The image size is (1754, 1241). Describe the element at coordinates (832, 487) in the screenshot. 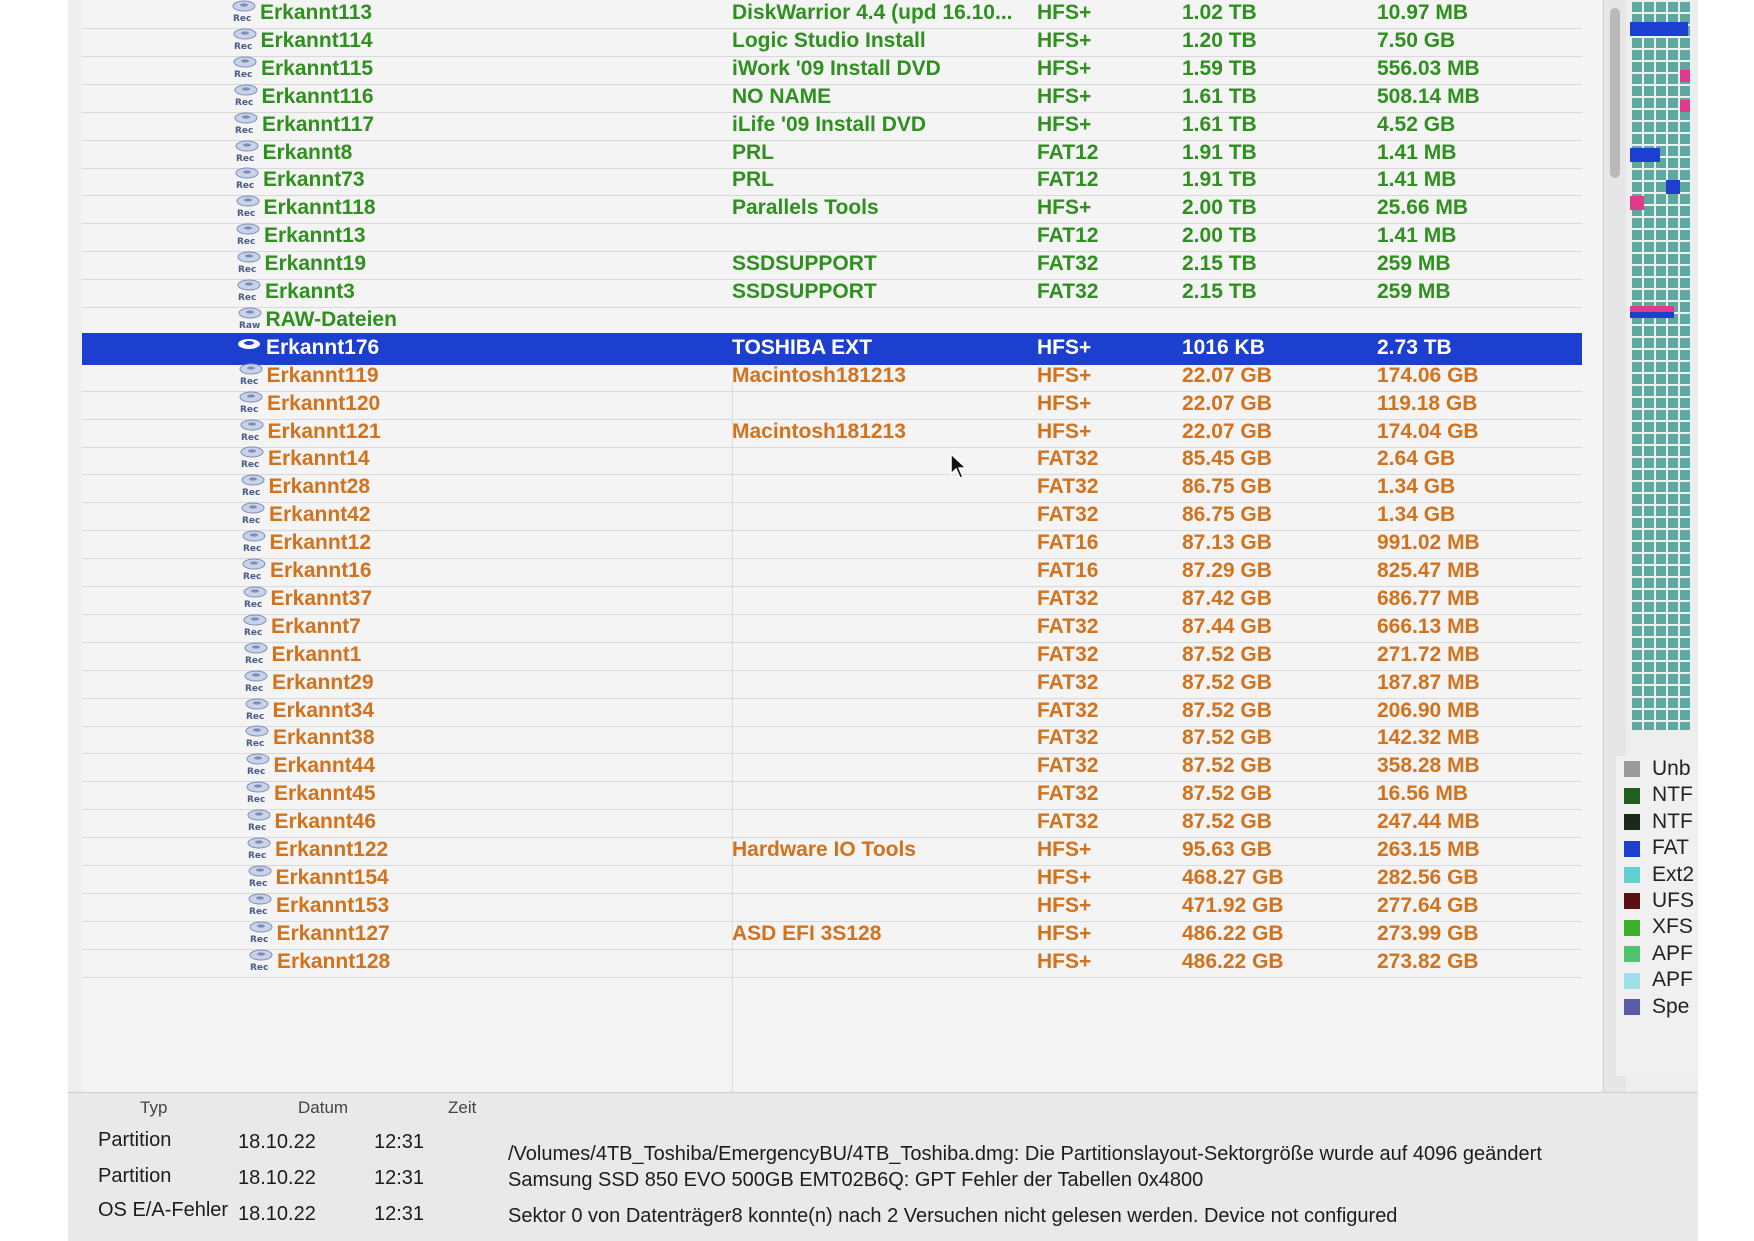

I see `partition-row: Rec Erkannt28 FAT32 86.75 GB 1.34 GB` at that location.